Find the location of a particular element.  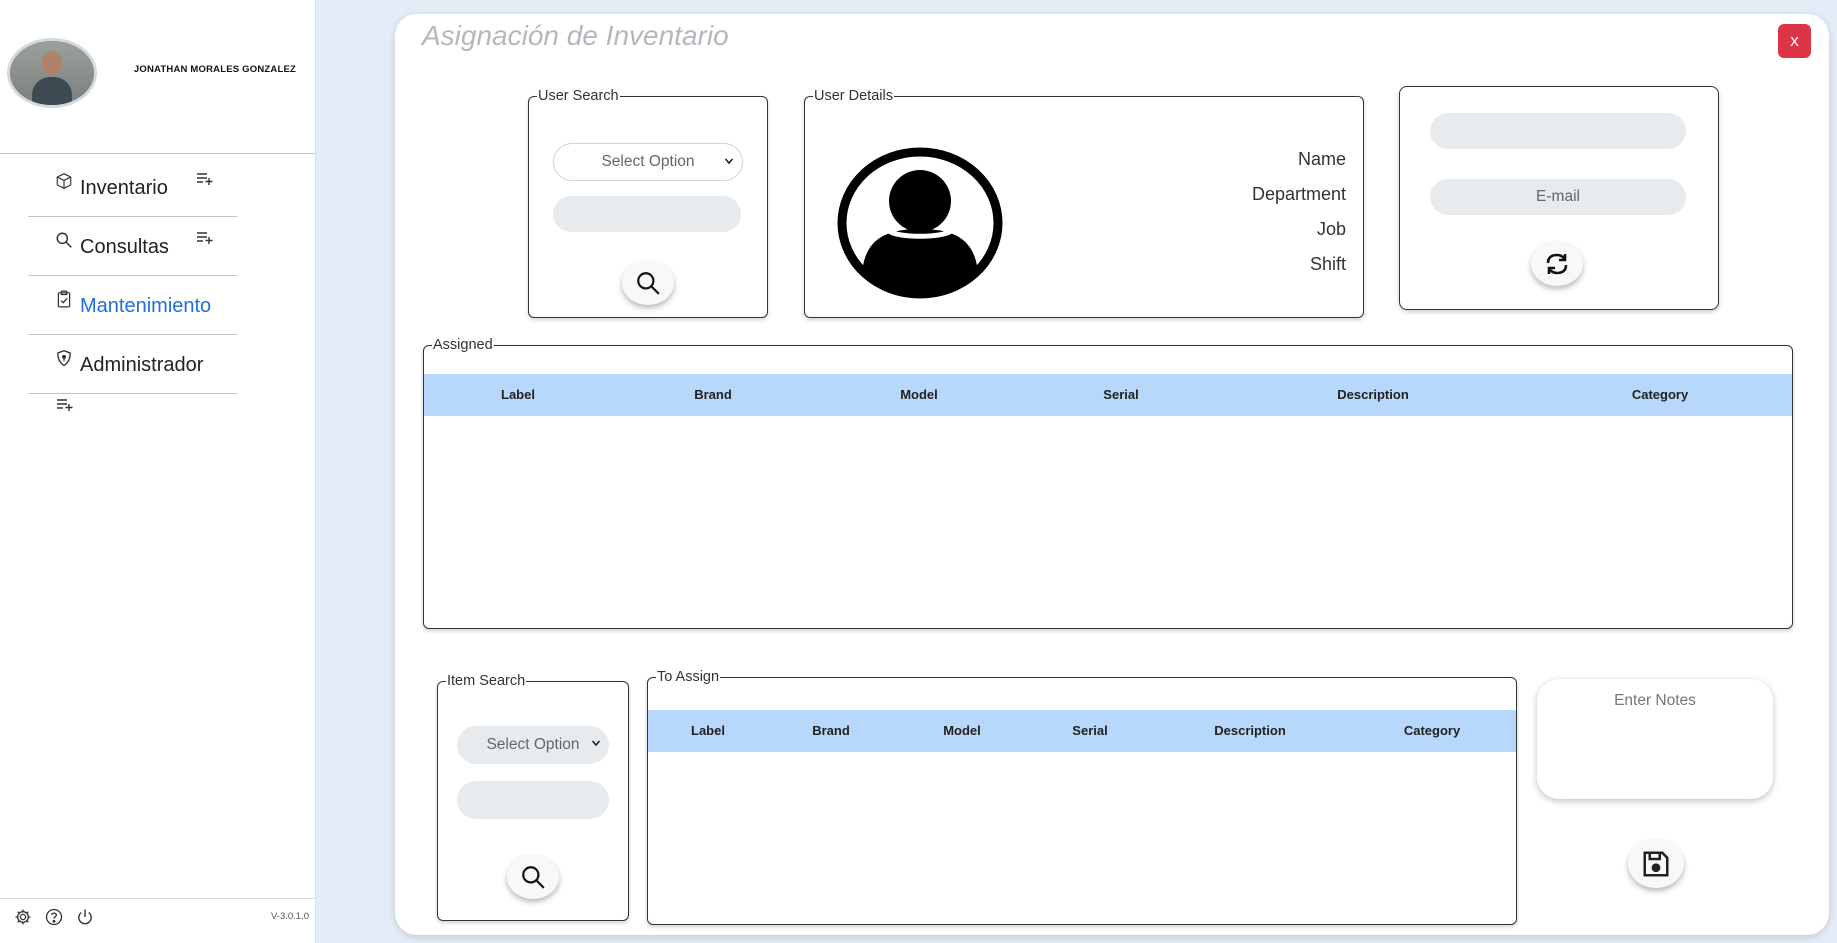

notes-placeholder: Enter Notes is located at coordinates (1655, 700).